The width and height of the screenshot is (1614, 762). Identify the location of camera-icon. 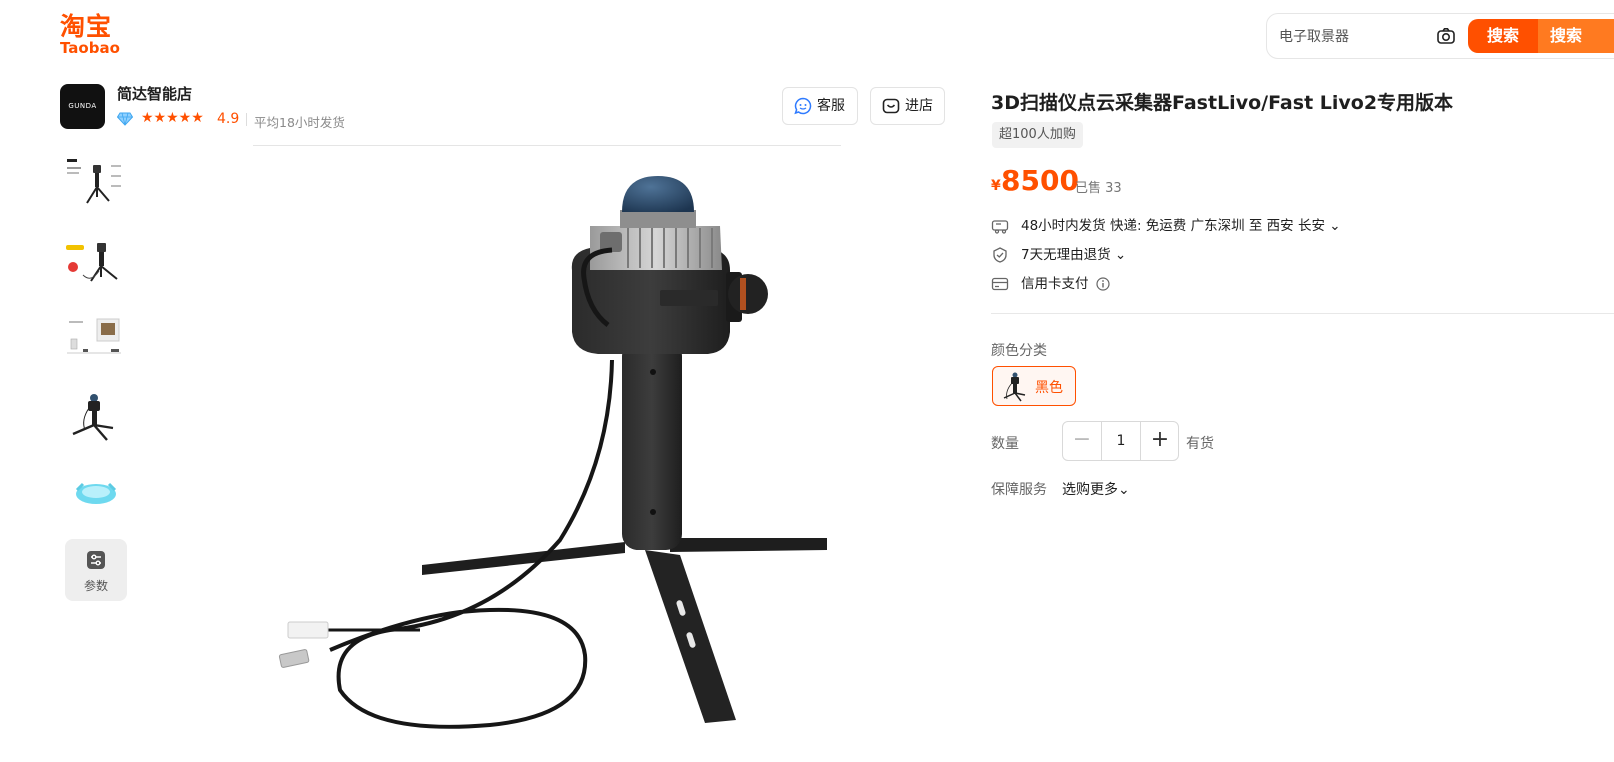
(1446, 36).